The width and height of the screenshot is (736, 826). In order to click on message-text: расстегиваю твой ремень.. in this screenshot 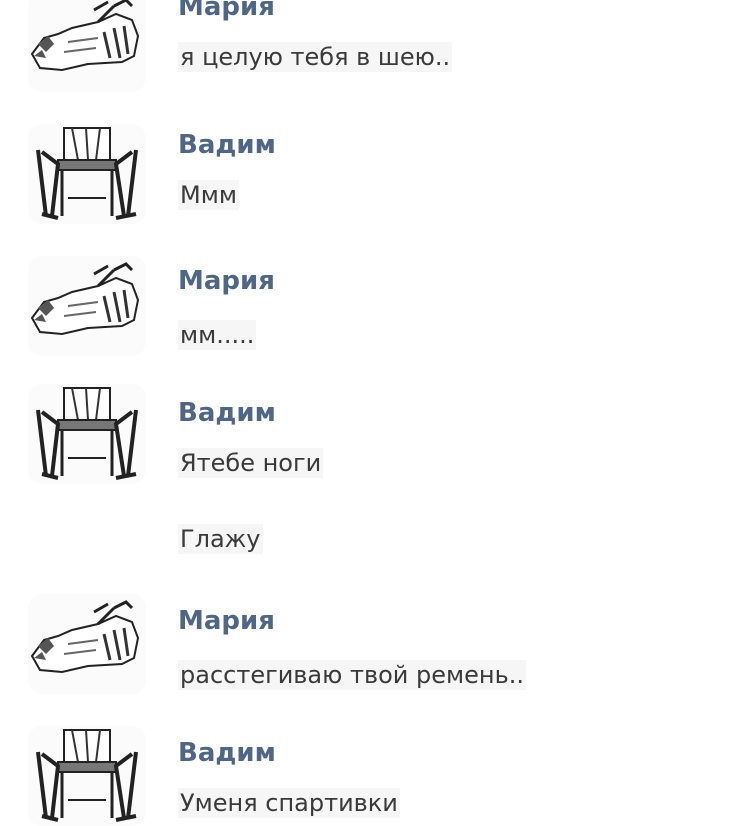, I will do `click(352, 675)`.